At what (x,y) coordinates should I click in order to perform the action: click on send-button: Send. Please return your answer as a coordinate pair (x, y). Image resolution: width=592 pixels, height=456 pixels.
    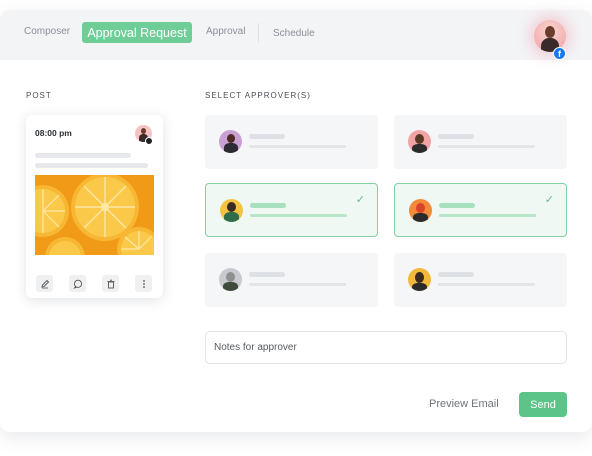
    Looking at the image, I should click on (543, 404).